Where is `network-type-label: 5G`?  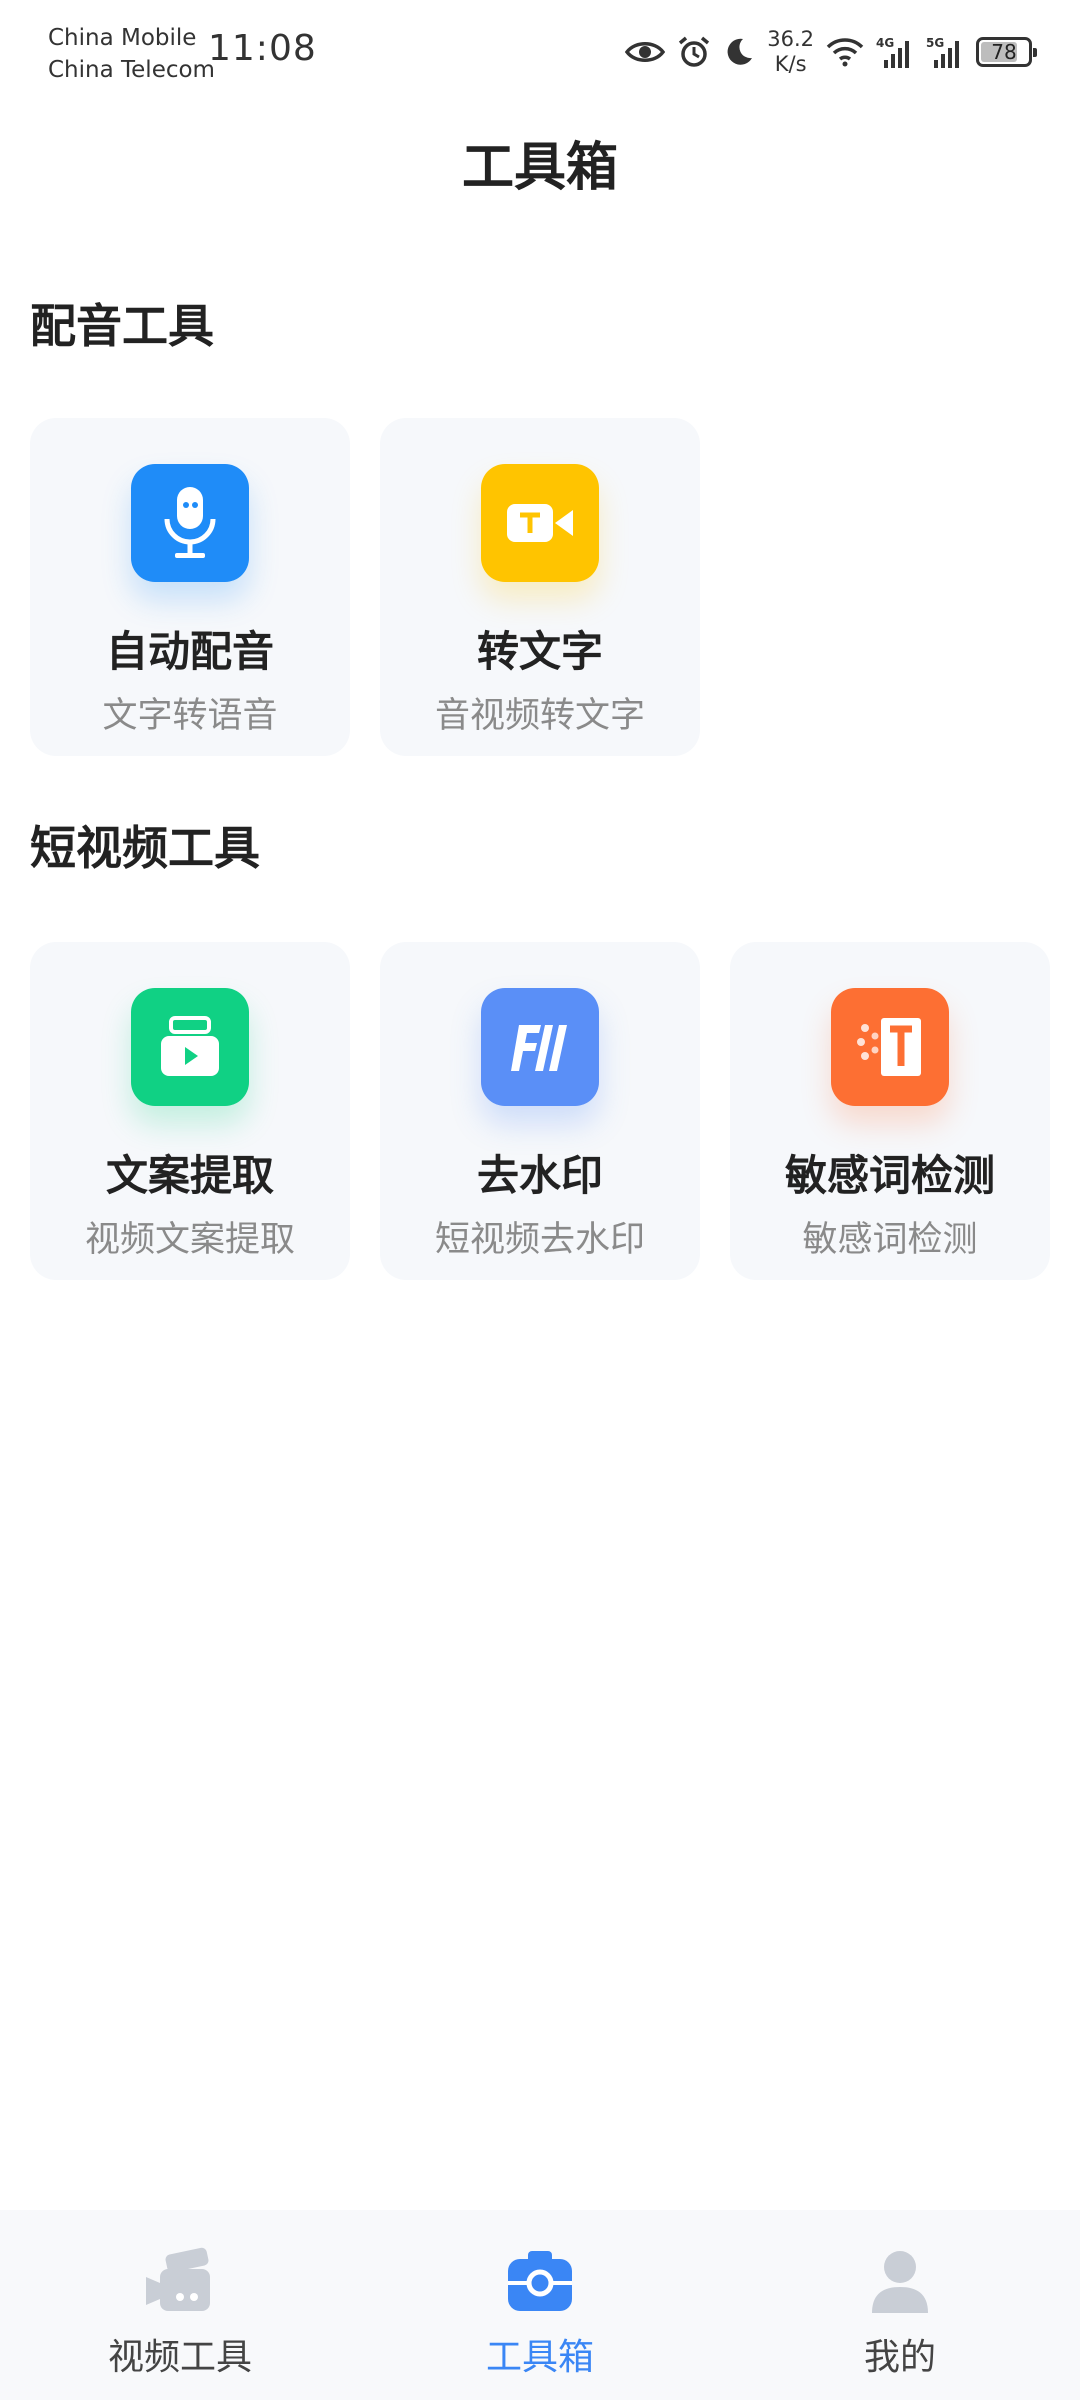
network-type-label: 5G is located at coordinates (935, 43).